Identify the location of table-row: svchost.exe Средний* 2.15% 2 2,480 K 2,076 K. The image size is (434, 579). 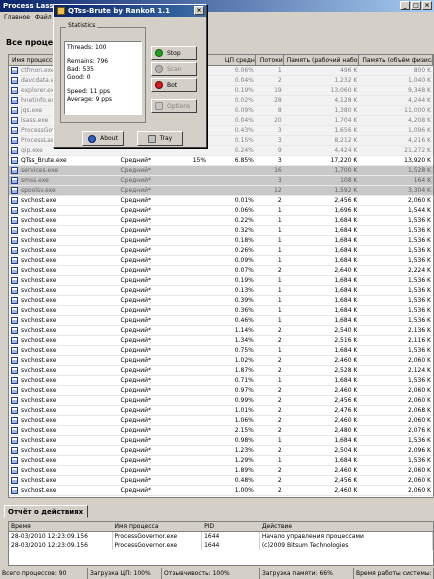
(221, 431).